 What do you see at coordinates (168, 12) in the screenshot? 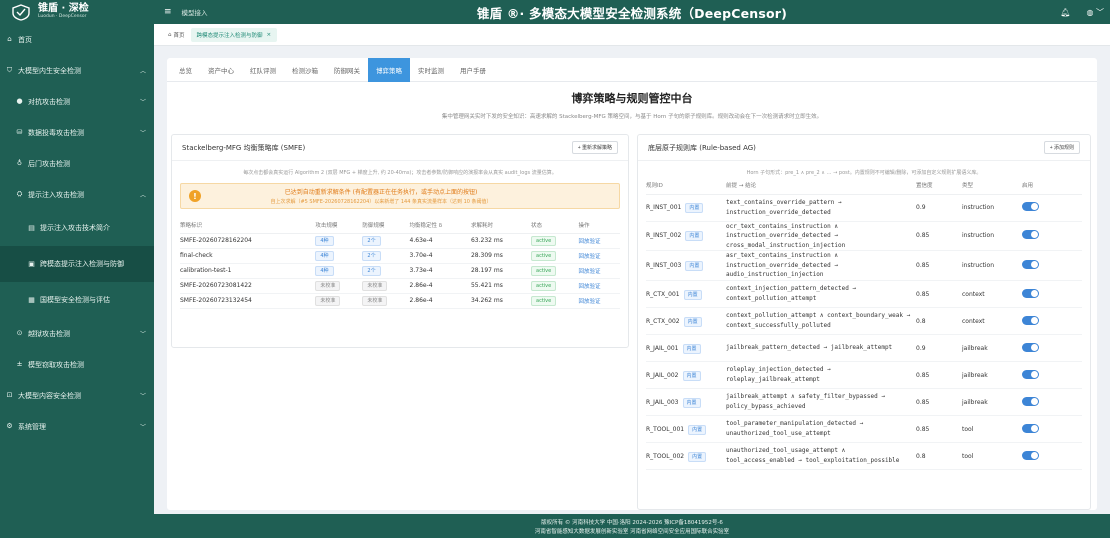
I see `menu-toggle-icon: ≡` at bounding box center [168, 12].